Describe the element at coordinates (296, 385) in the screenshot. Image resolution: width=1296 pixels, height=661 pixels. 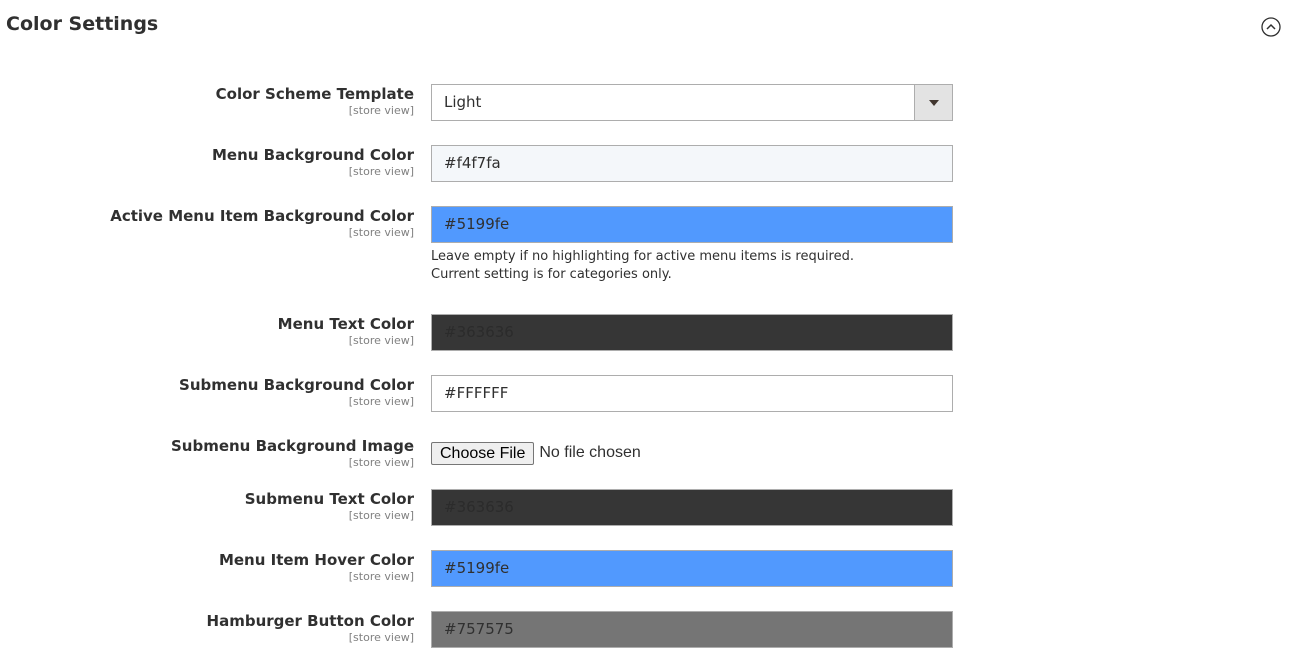
I see `field-label: Submenu Background Color` at that location.